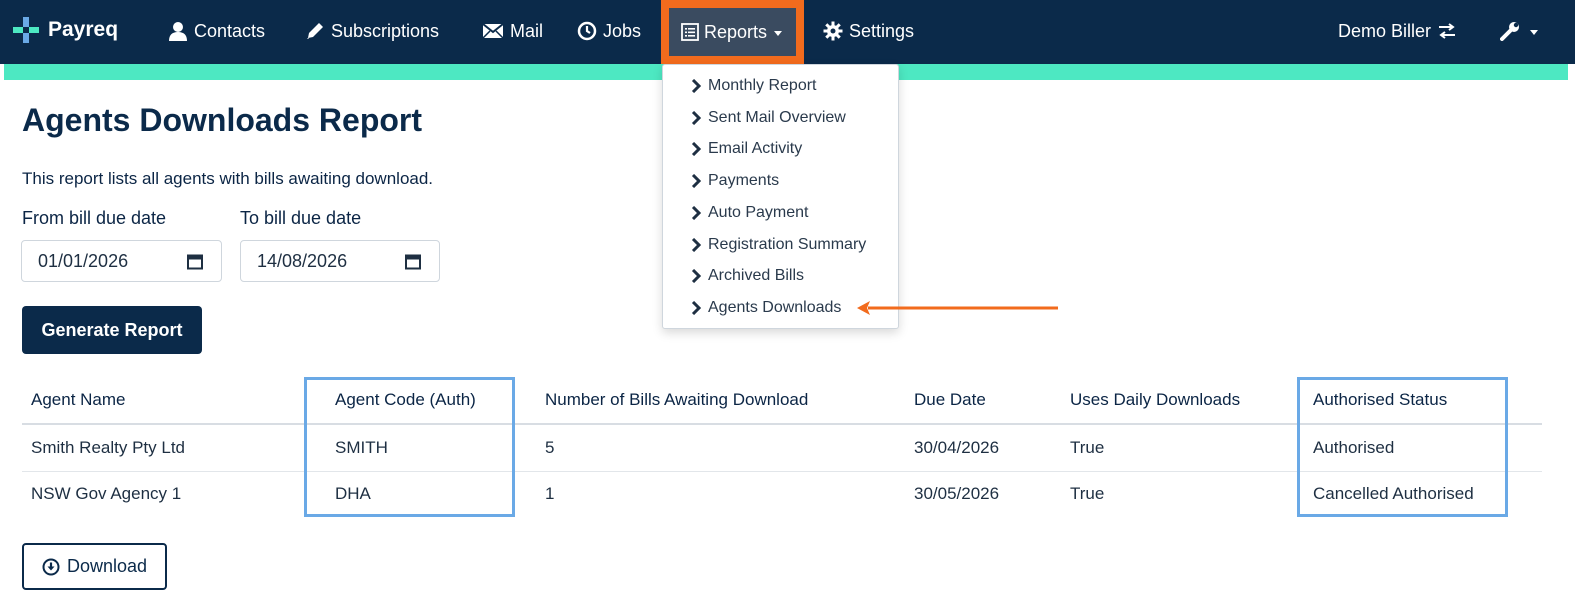 This screenshot has height=600, width=1575. What do you see at coordinates (957, 493) in the screenshot?
I see `cell-due-date: 30/05/2026` at bounding box center [957, 493].